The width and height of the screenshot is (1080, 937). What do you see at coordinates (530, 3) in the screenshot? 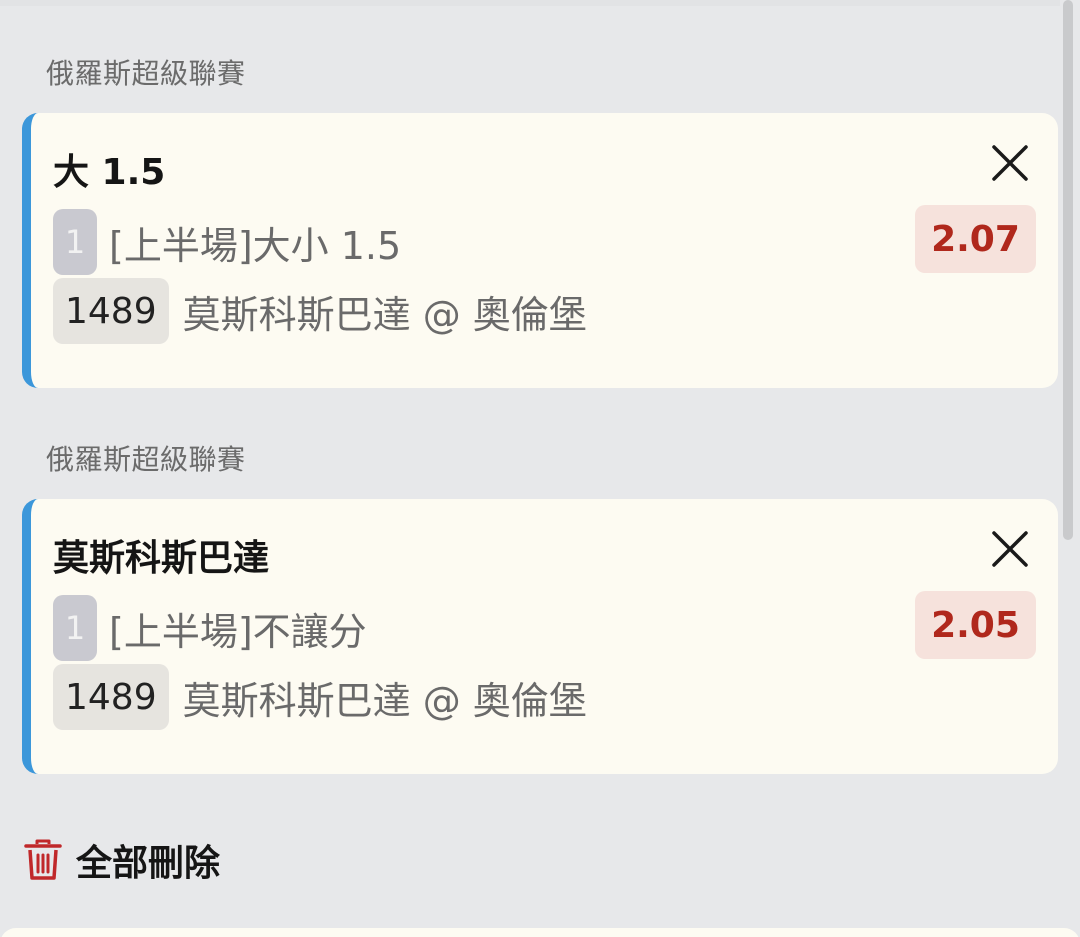
I see `top-strip` at bounding box center [530, 3].